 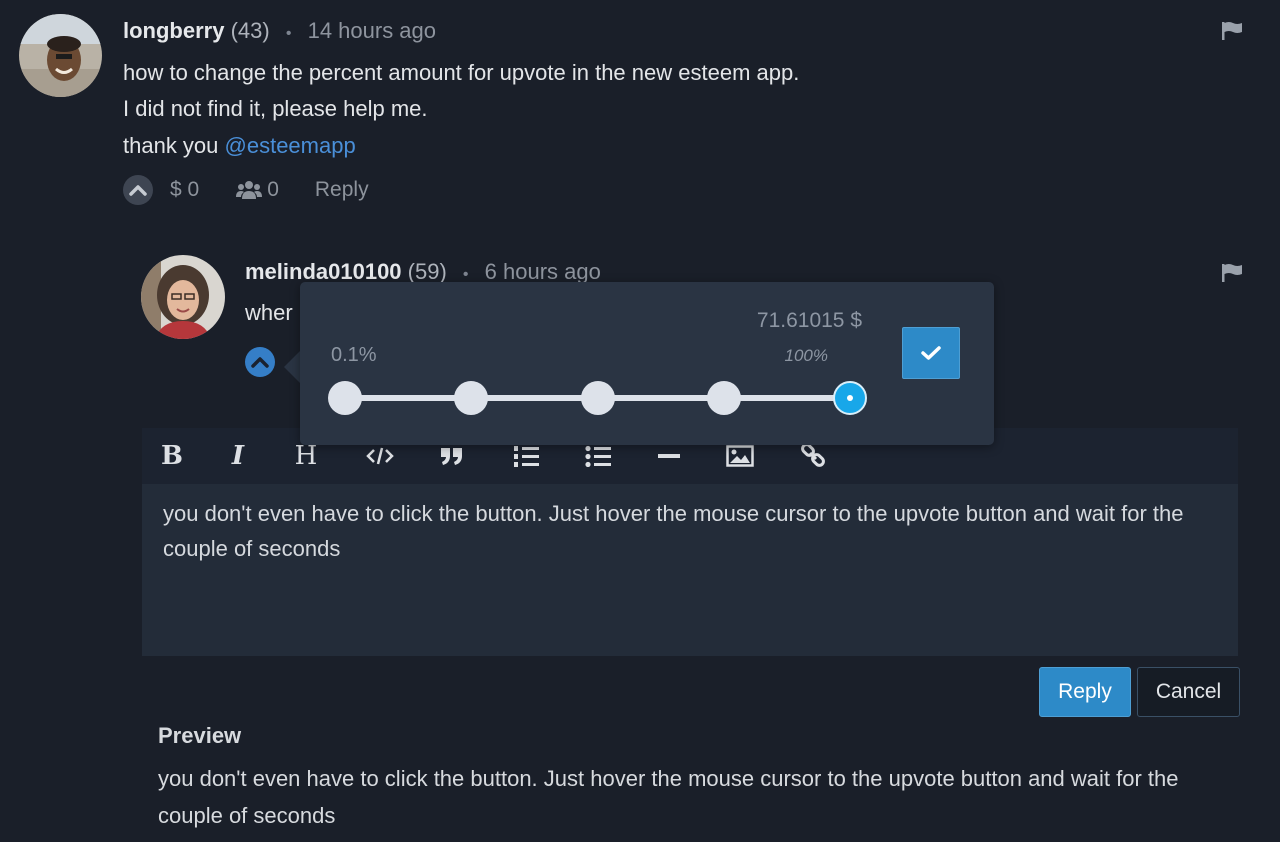 I want to click on image-icon, so click(x=740, y=456).